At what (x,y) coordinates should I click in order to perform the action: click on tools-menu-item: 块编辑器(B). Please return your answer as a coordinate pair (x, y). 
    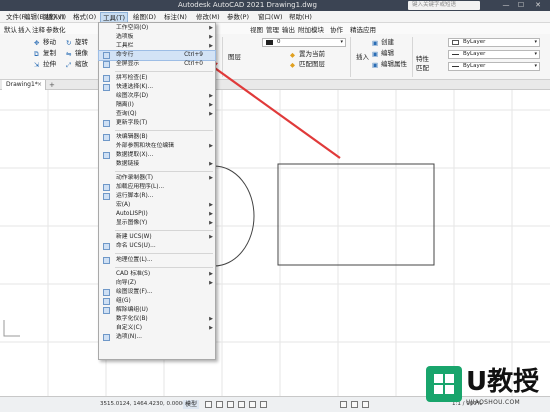
    Looking at the image, I should click on (157, 137).